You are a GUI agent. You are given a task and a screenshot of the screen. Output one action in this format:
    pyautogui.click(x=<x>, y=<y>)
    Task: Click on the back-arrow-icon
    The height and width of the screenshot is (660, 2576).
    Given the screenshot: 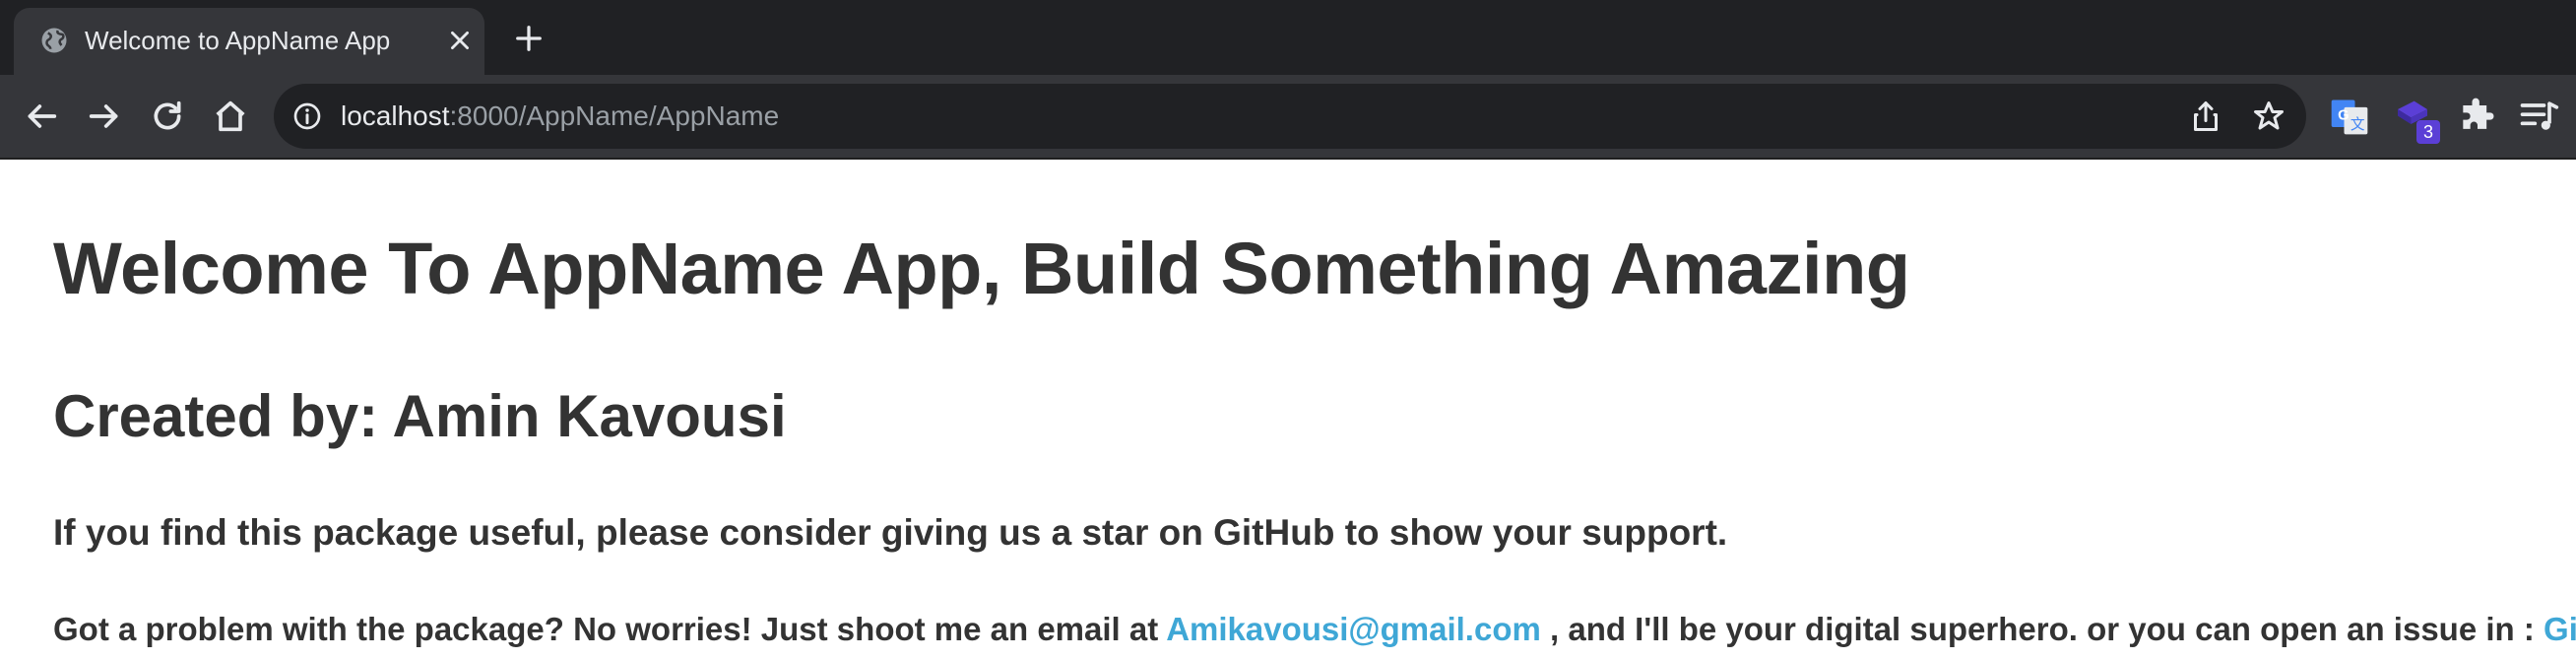 What is the action you would take?
    pyautogui.click(x=42, y=116)
    